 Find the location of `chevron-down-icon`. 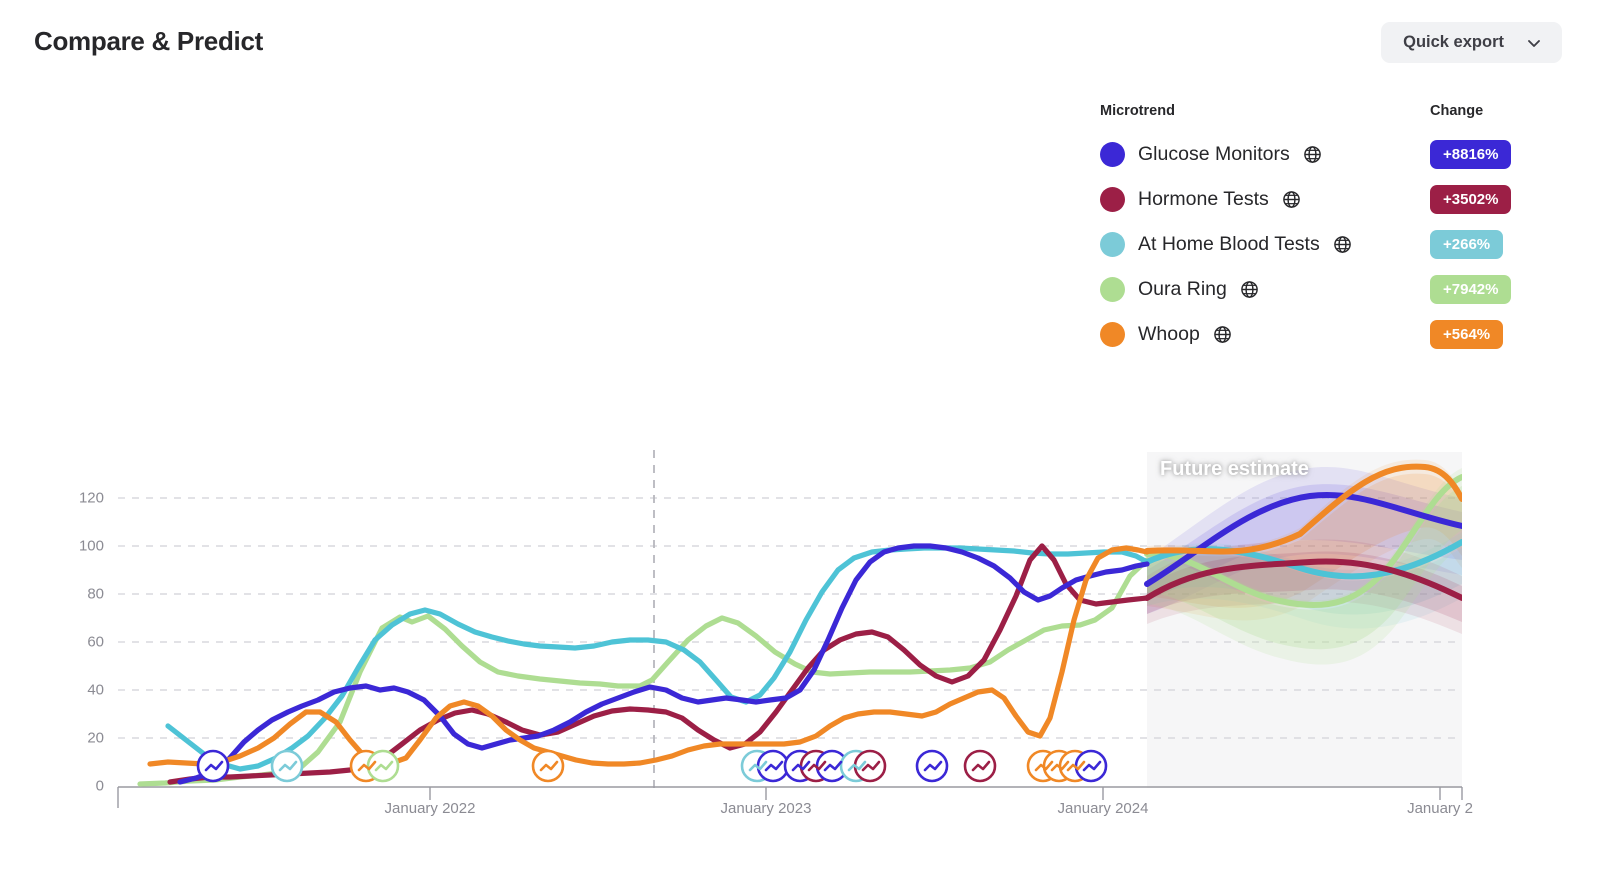

chevron-down-icon is located at coordinates (1534, 43).